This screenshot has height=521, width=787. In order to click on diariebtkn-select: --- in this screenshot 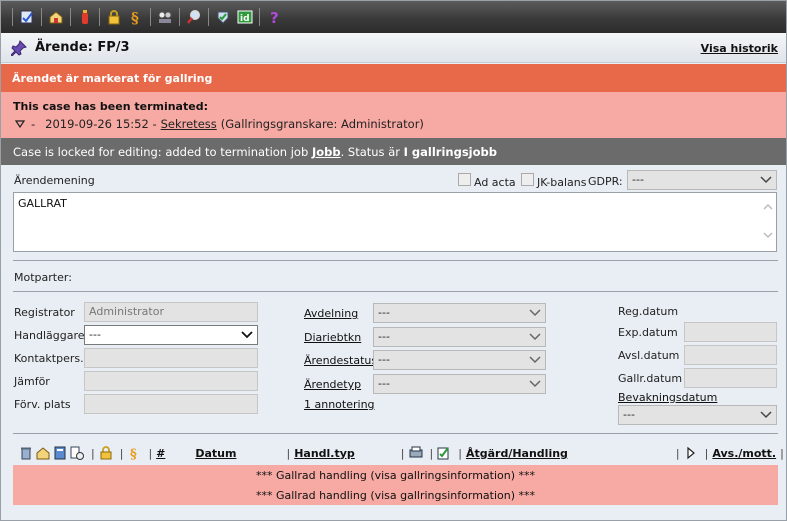, I will do `click(459, 337)`.